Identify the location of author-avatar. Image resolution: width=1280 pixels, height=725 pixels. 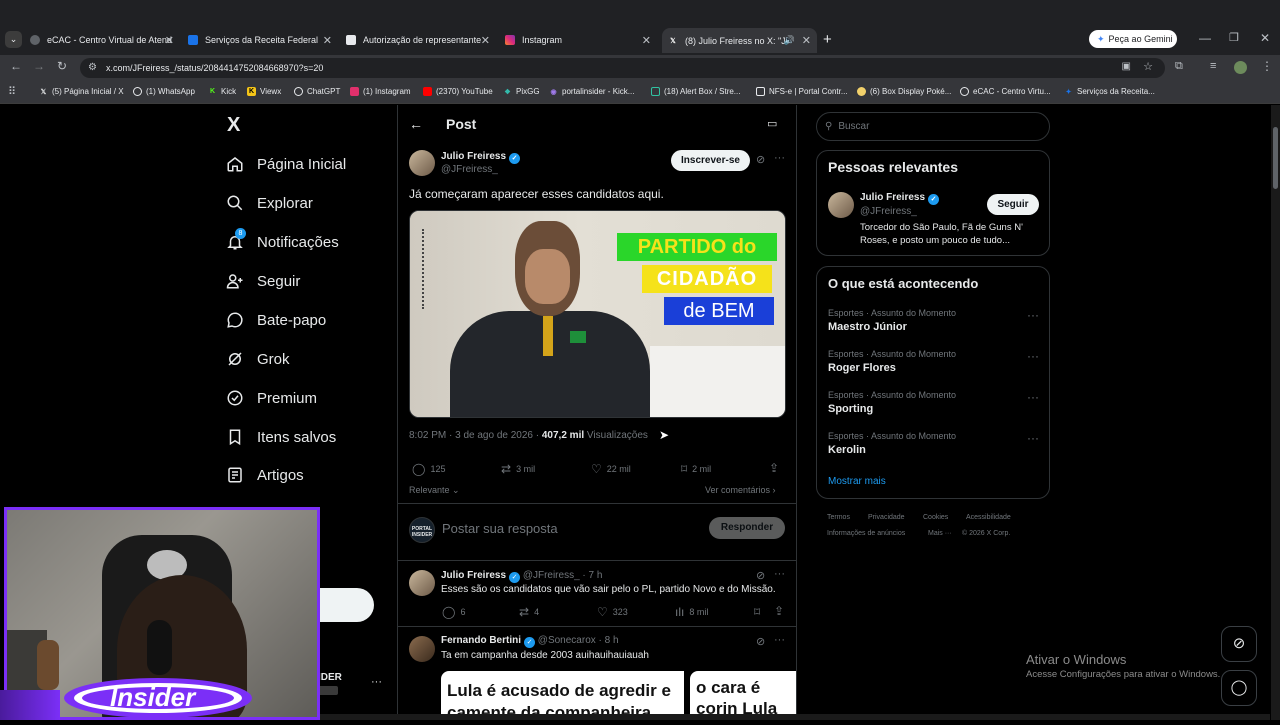
(422, 163).